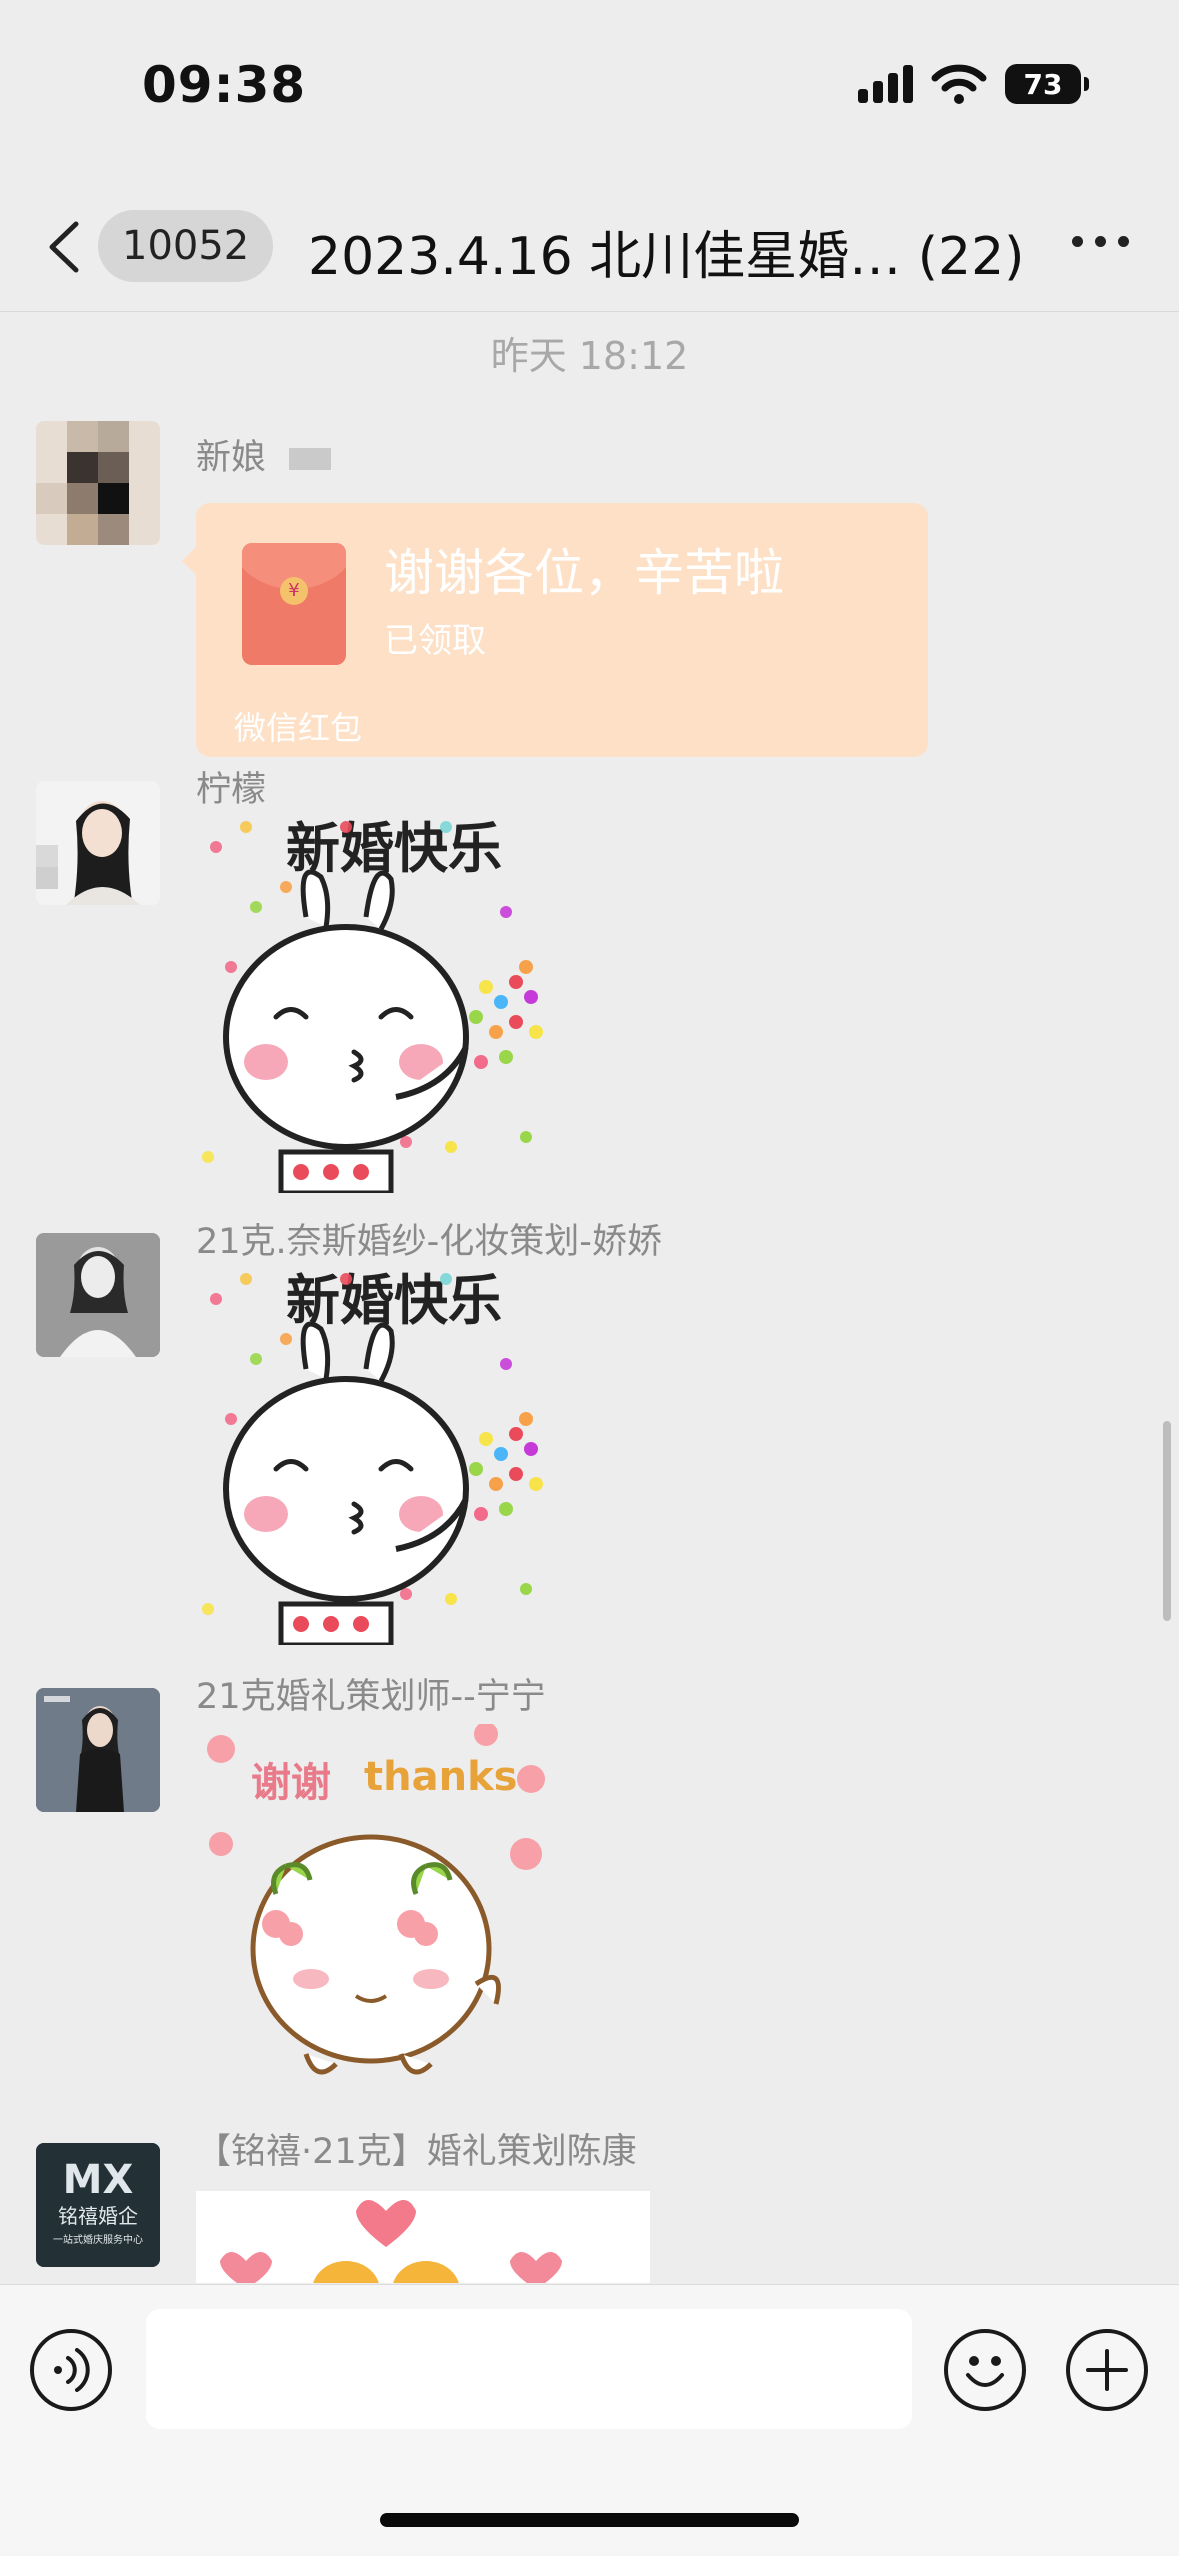 This screenshot has height=2556, width=1179. Describe the element at coordinates (98, 2180) in the screenshot. I see `svg-text: MX` at that location.